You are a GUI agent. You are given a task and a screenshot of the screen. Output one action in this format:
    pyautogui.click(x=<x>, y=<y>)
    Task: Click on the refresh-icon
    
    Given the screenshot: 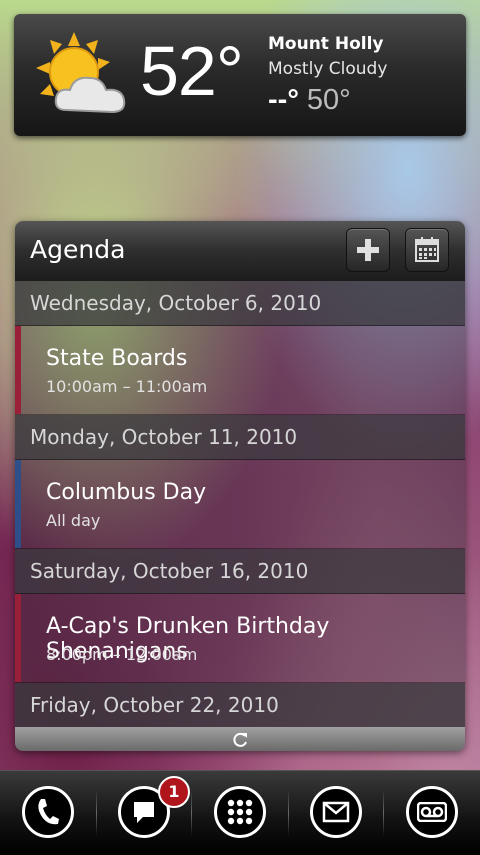 What is the action you would take?
    pyautogui.click(x=240, y=739)
    